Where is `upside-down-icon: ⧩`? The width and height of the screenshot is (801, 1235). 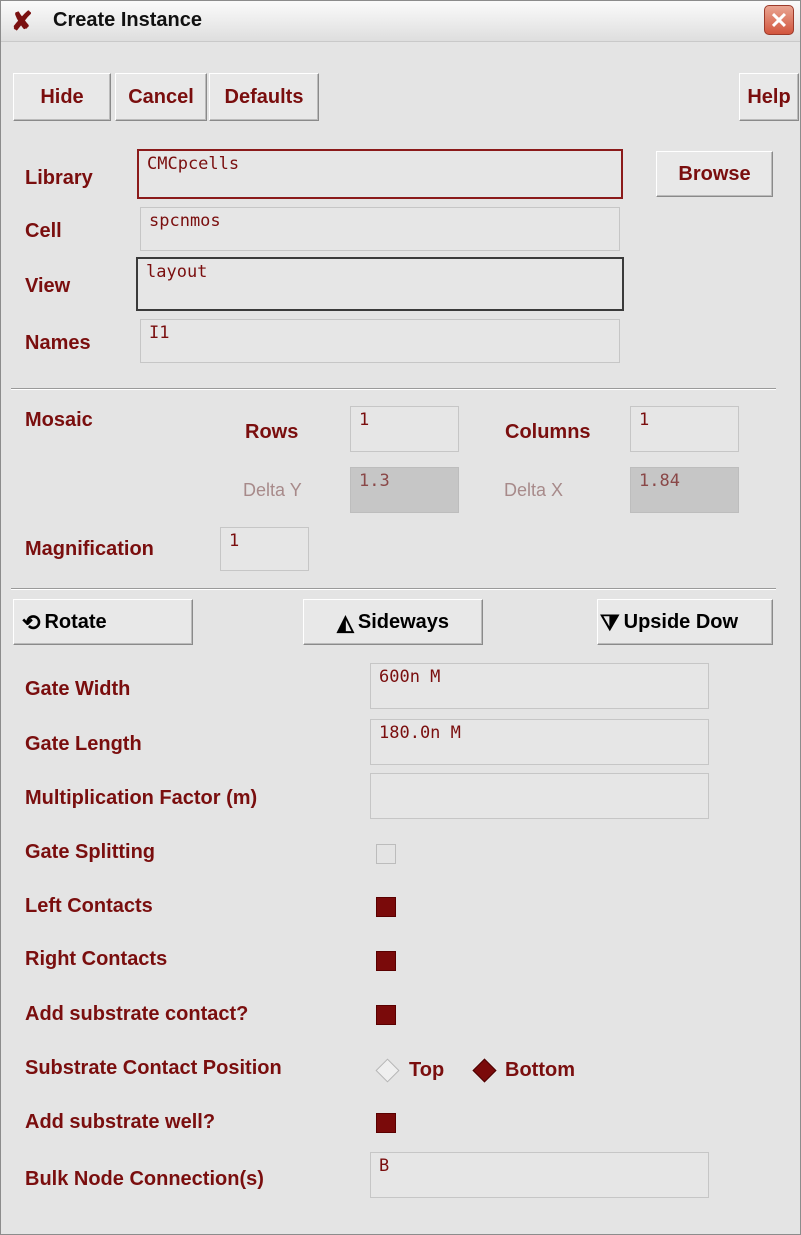 upside-down-icon: ⧩ is located at coordinates (610, 622).